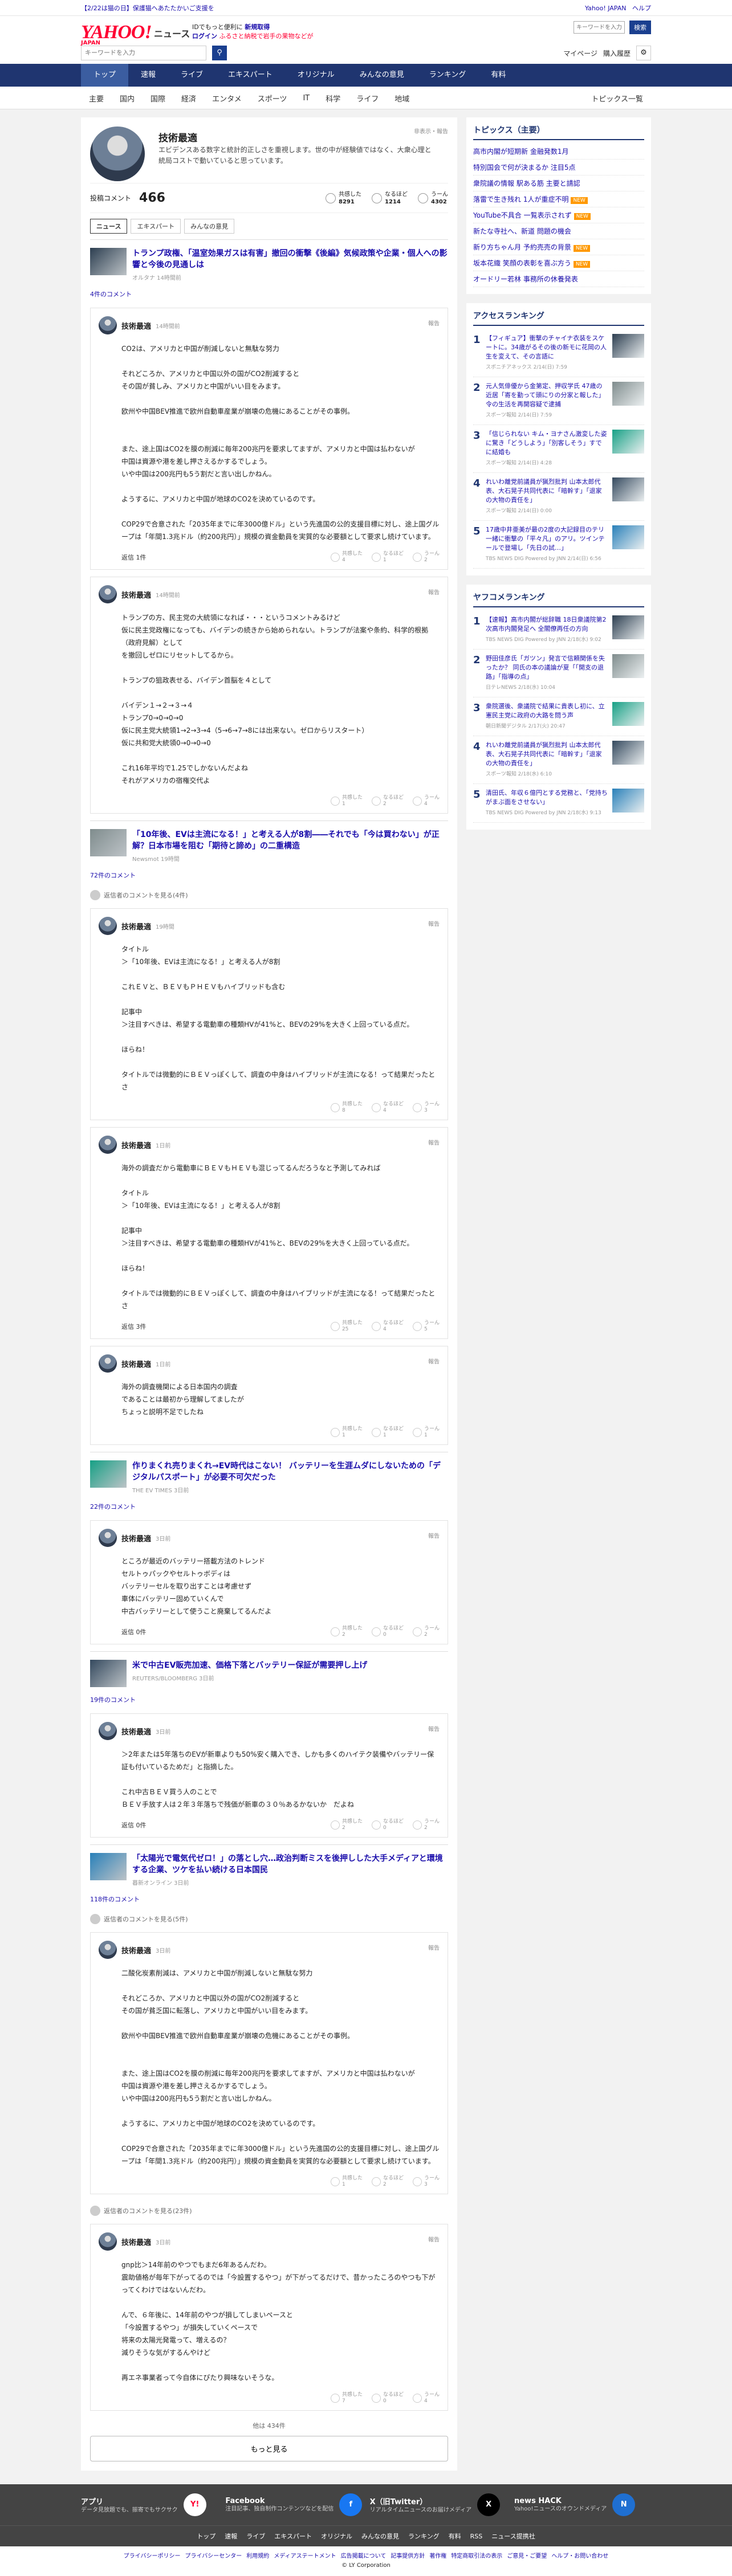 The width and height of the screenshot is (732, 2576). I want to click on article-title: 米で中古EV販売加速、価格下落とバッテリー保証が需要押し上げ, so click(249, 1666).